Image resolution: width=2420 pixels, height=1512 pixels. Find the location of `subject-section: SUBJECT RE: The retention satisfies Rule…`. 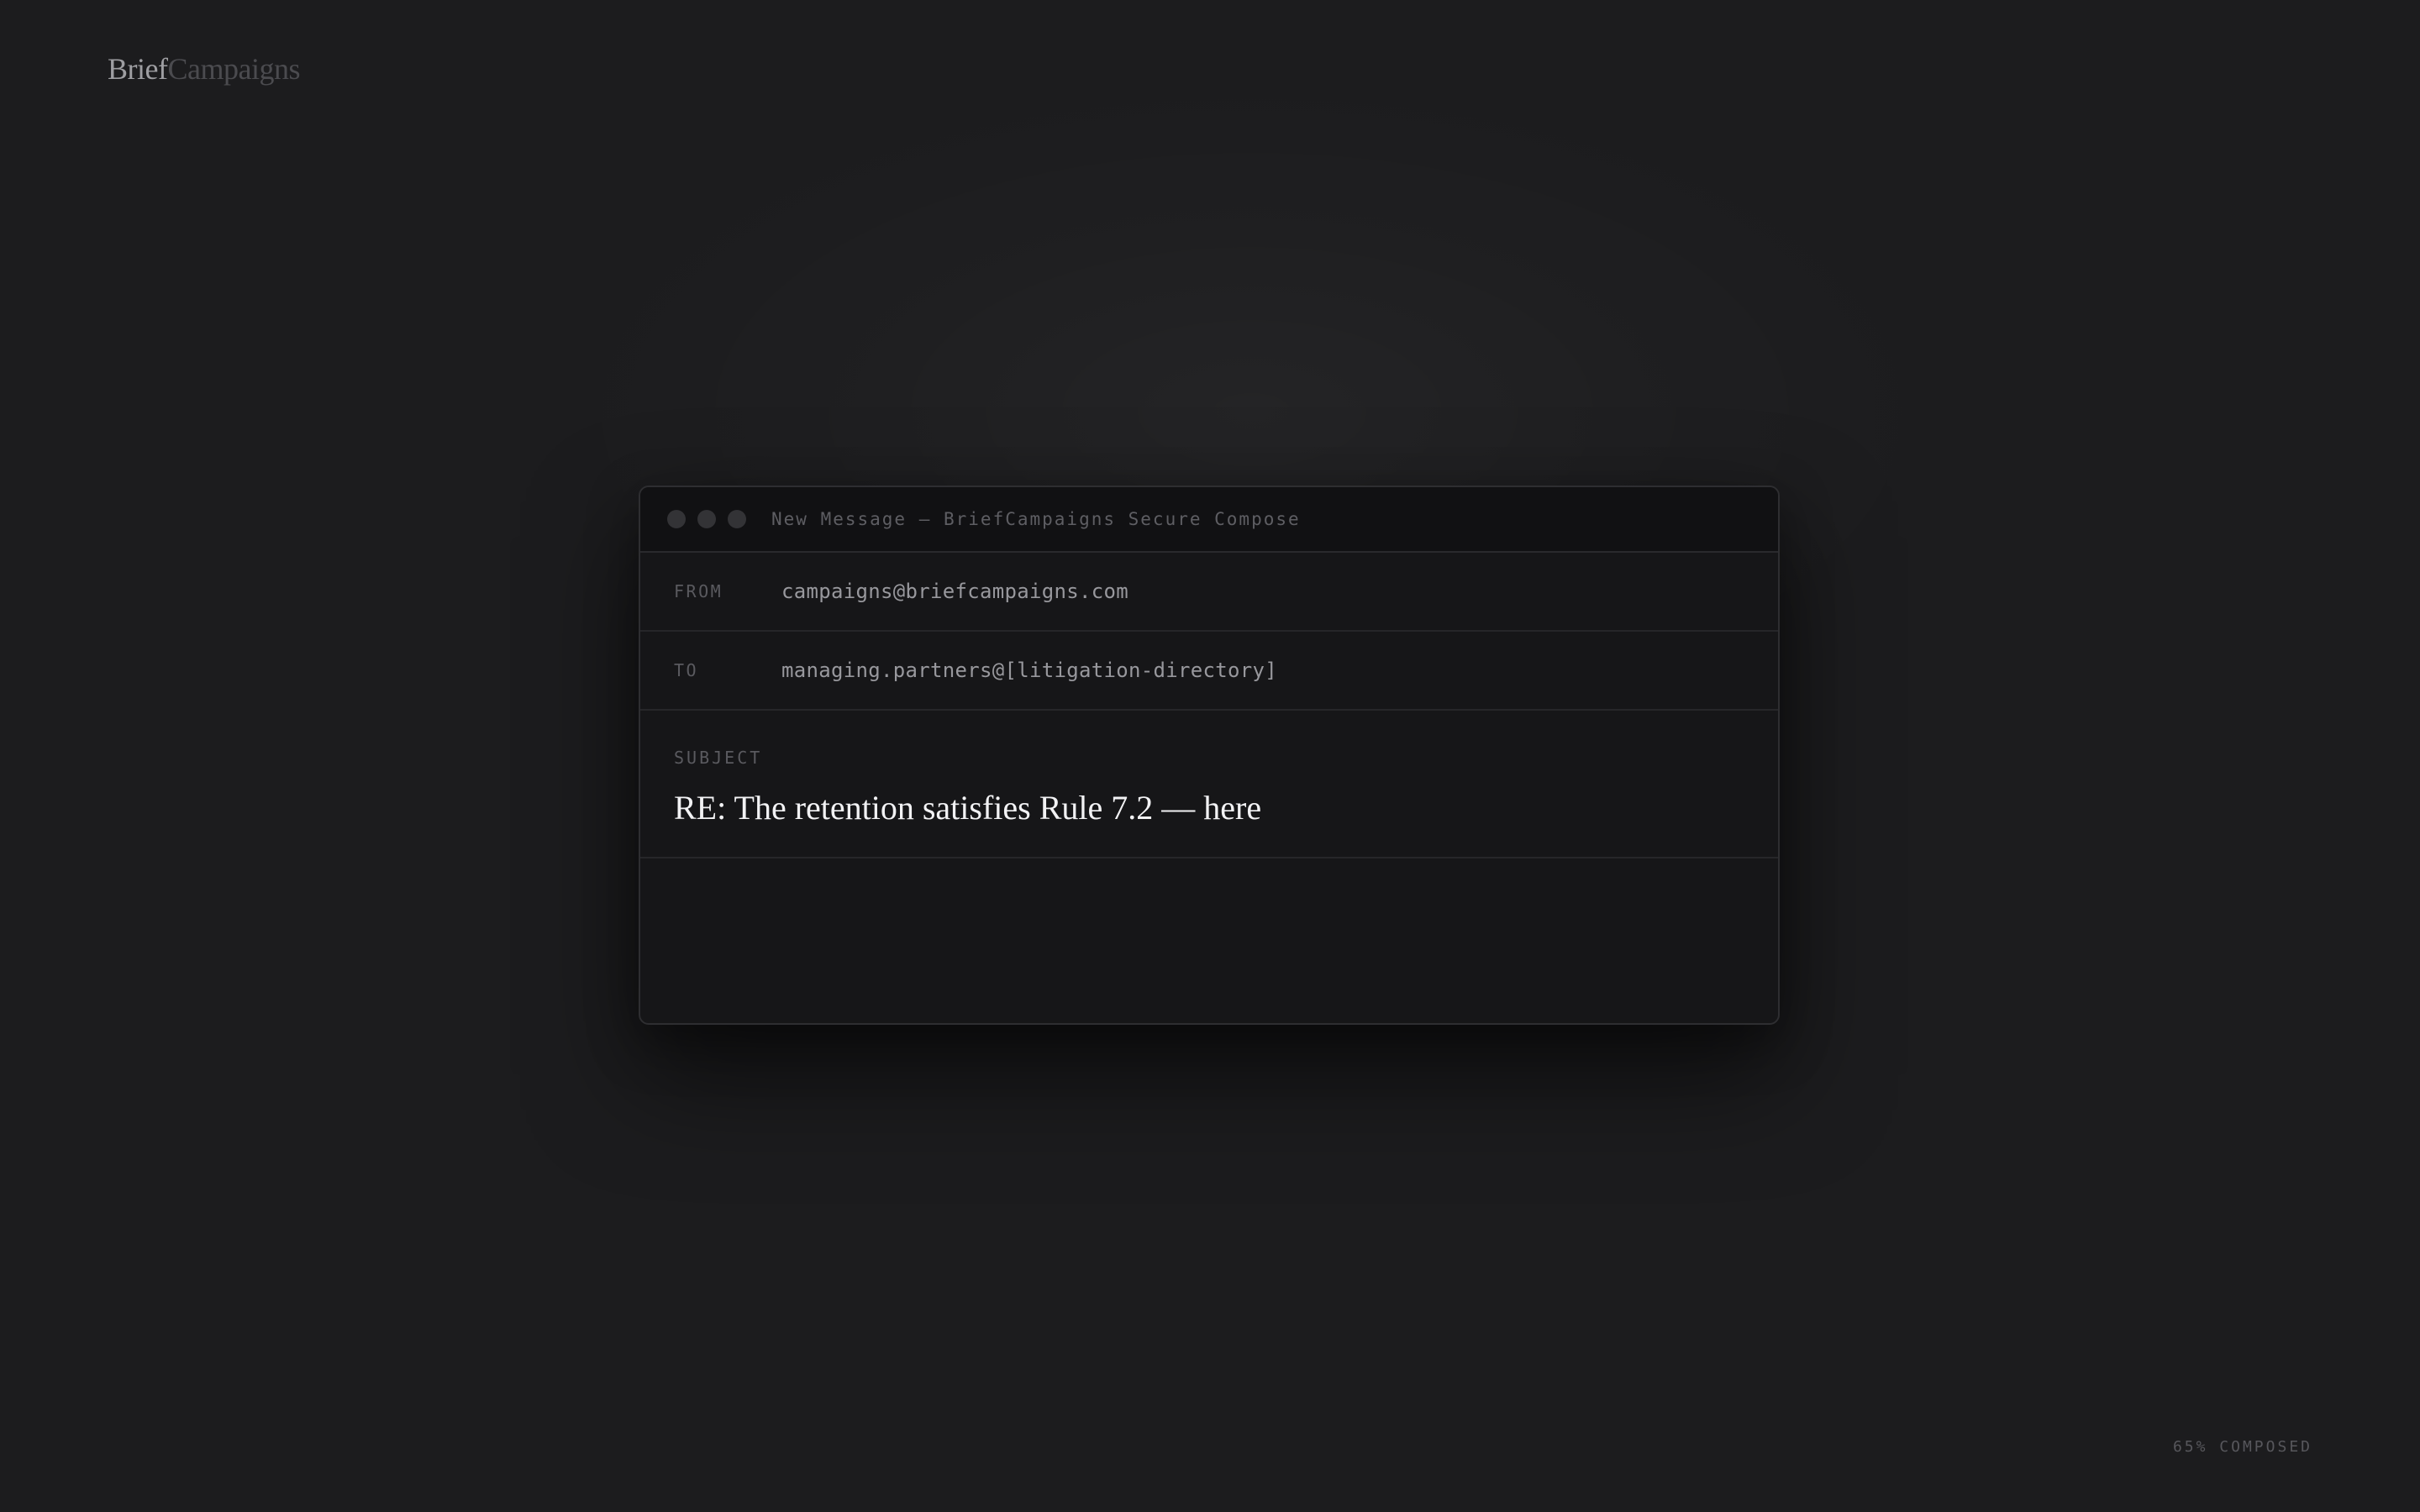

subject-section: SUBJECT RE: The retention satisfies Rule… is located at coordinates (1209, 784).